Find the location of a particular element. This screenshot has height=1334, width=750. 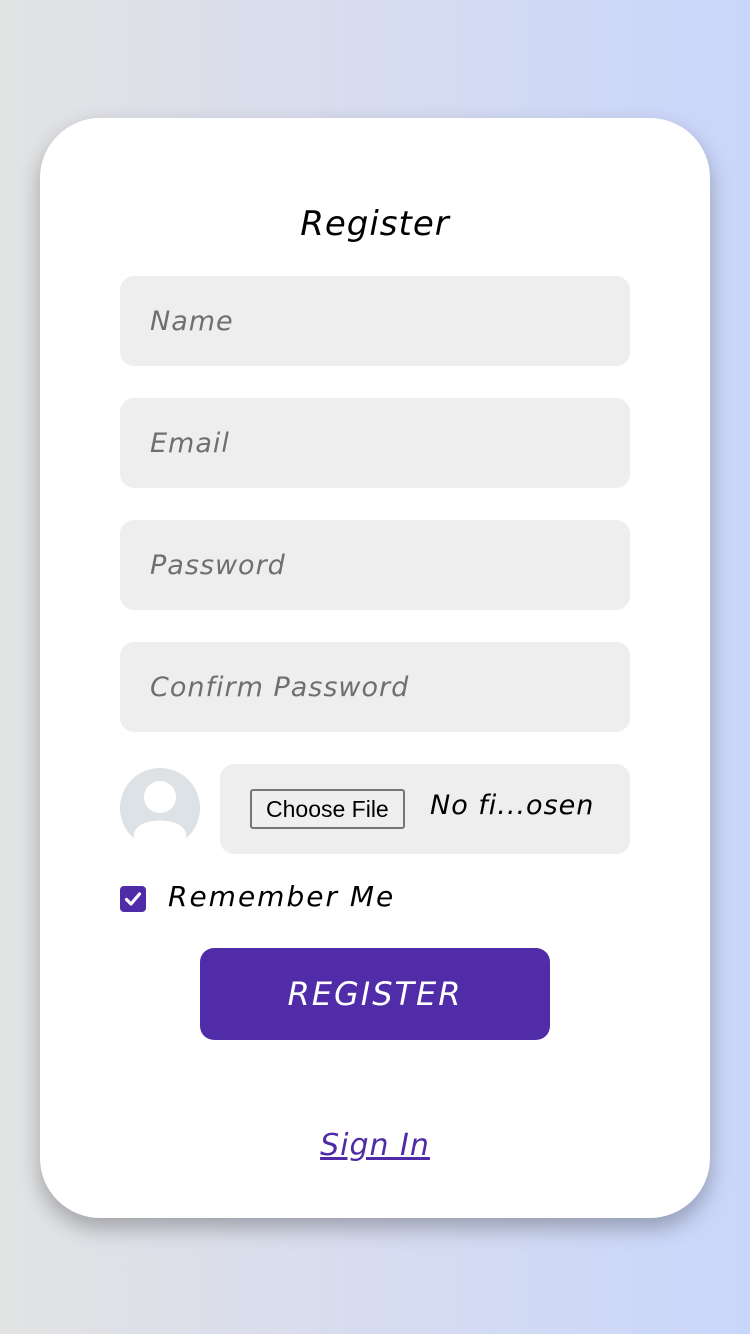

signin-link: Sign In is located at coordinates (375, 1145).